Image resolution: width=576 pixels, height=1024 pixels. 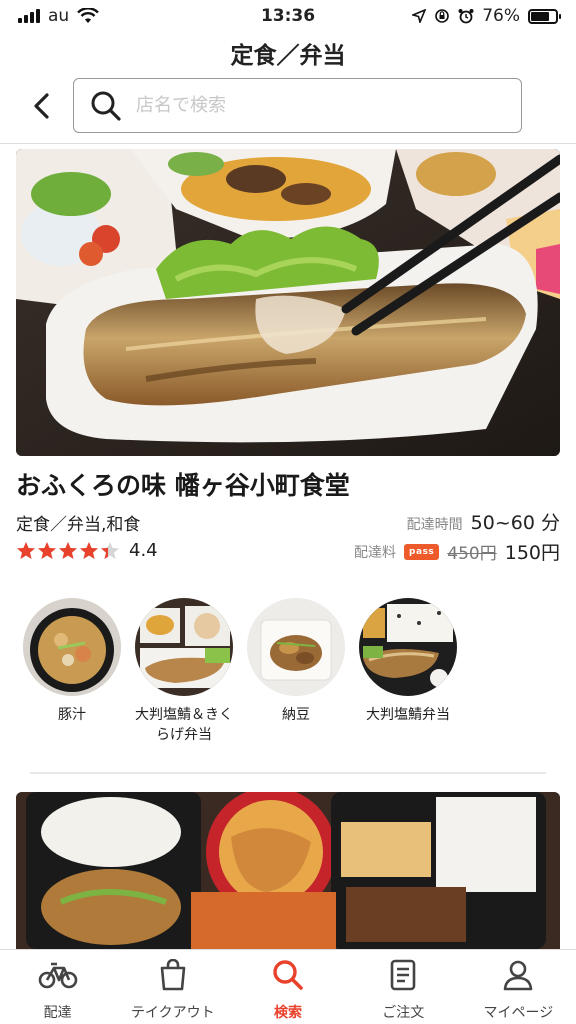 I want to click on alarm-icon, so click(x=466, y=16).